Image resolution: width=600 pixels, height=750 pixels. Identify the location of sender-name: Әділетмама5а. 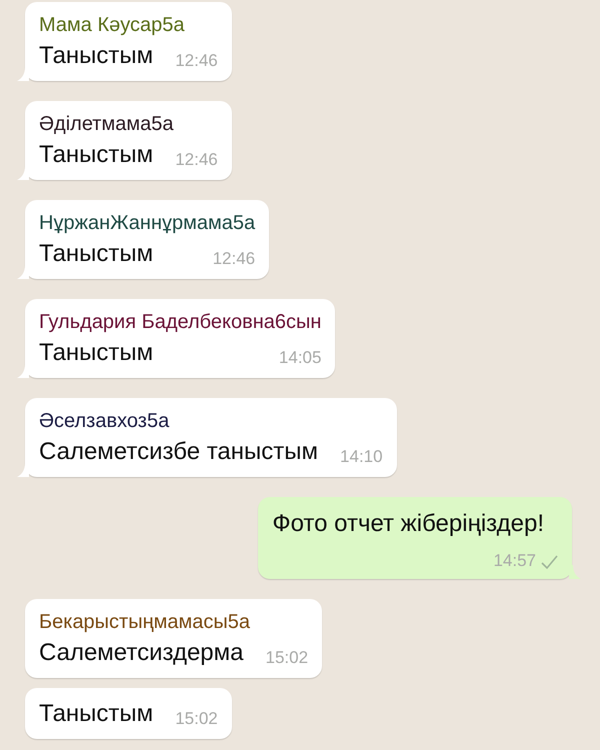
(106, 124).